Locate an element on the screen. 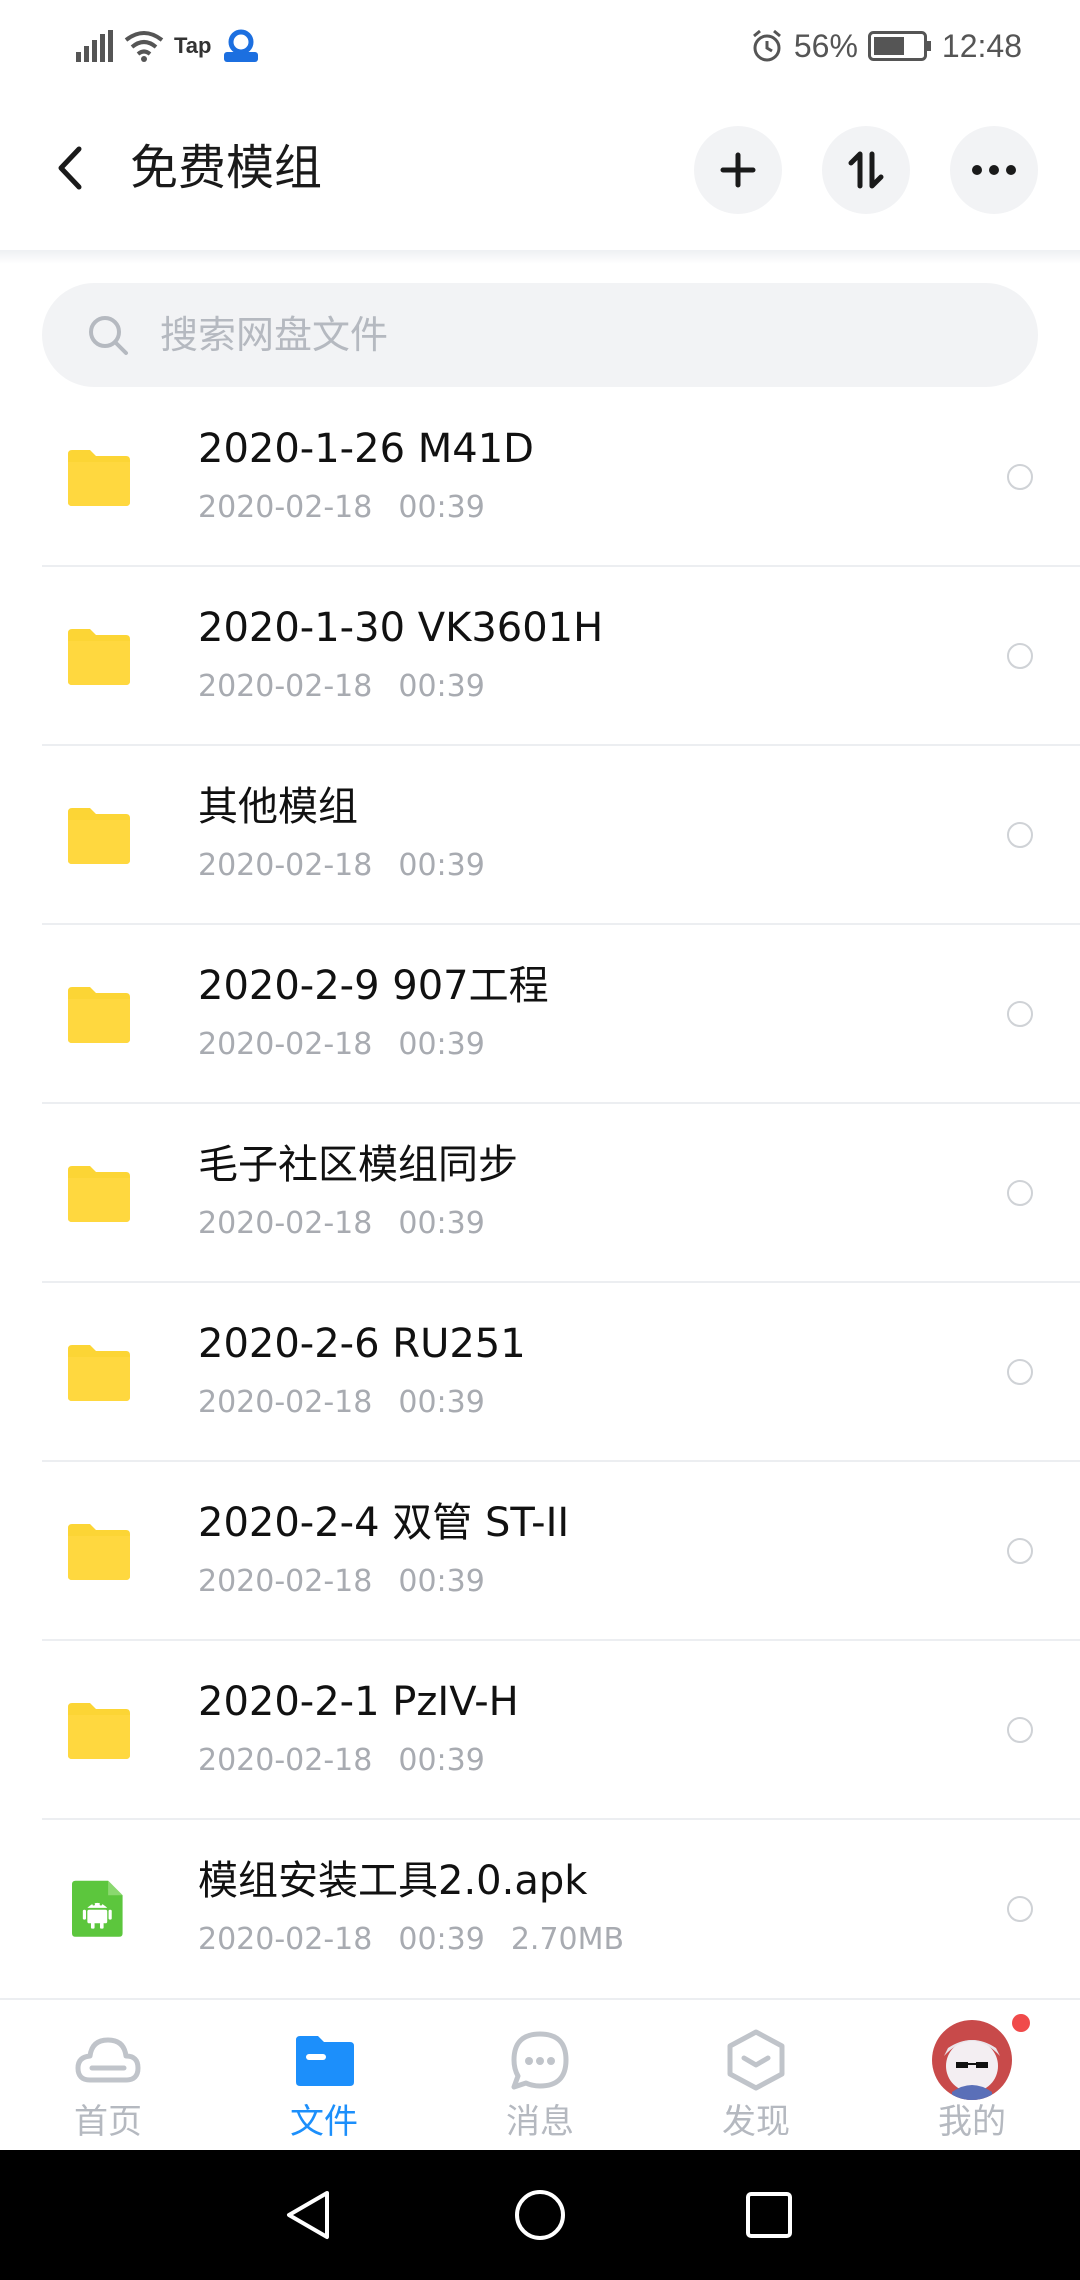 The width and height of the screenshot is (1080, 2280). search-bar is located at coordinates (540, 335).